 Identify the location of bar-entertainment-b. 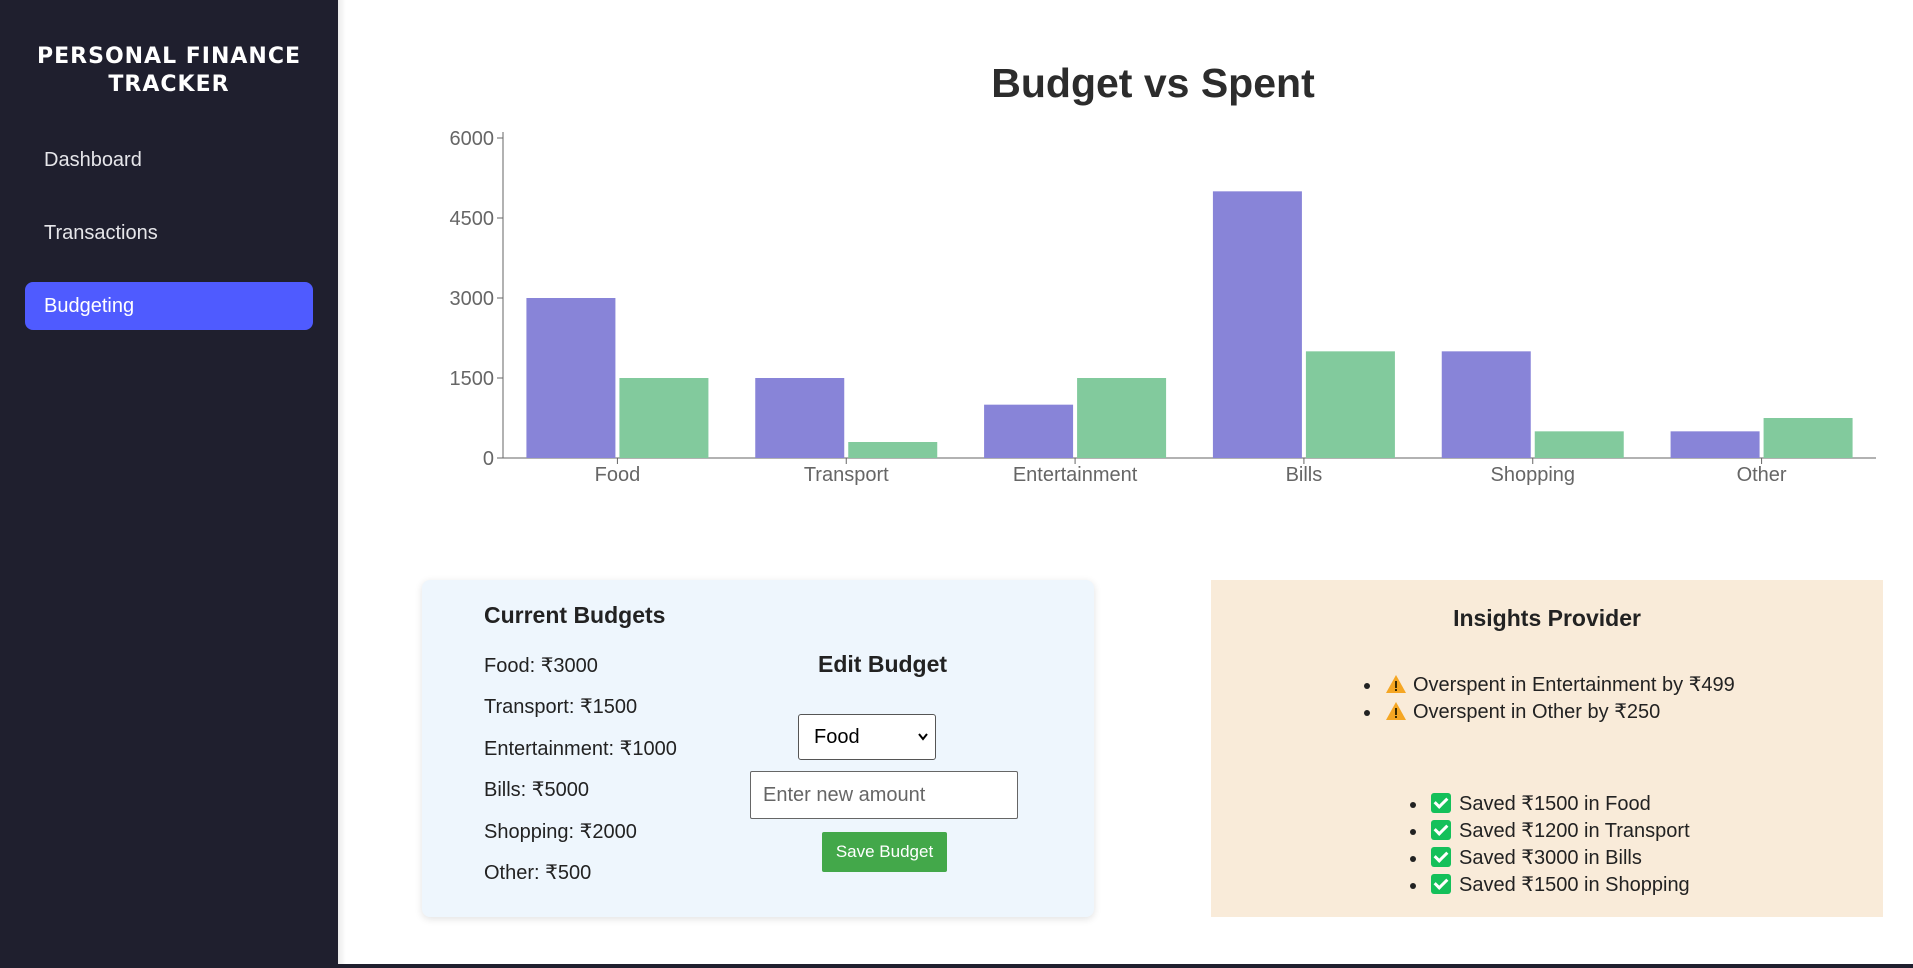
(1122, 418).